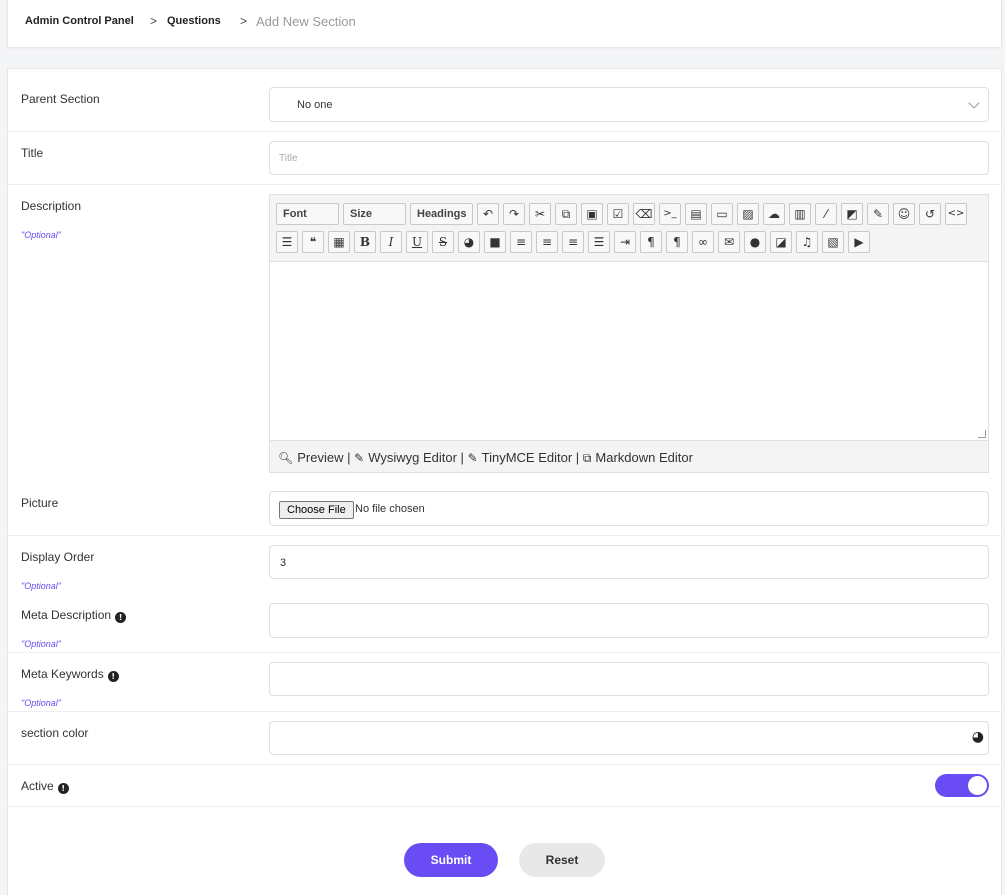 The image size is (1005, 895). I want to click on parent-section-label: Parent Section, so click(60, 99).